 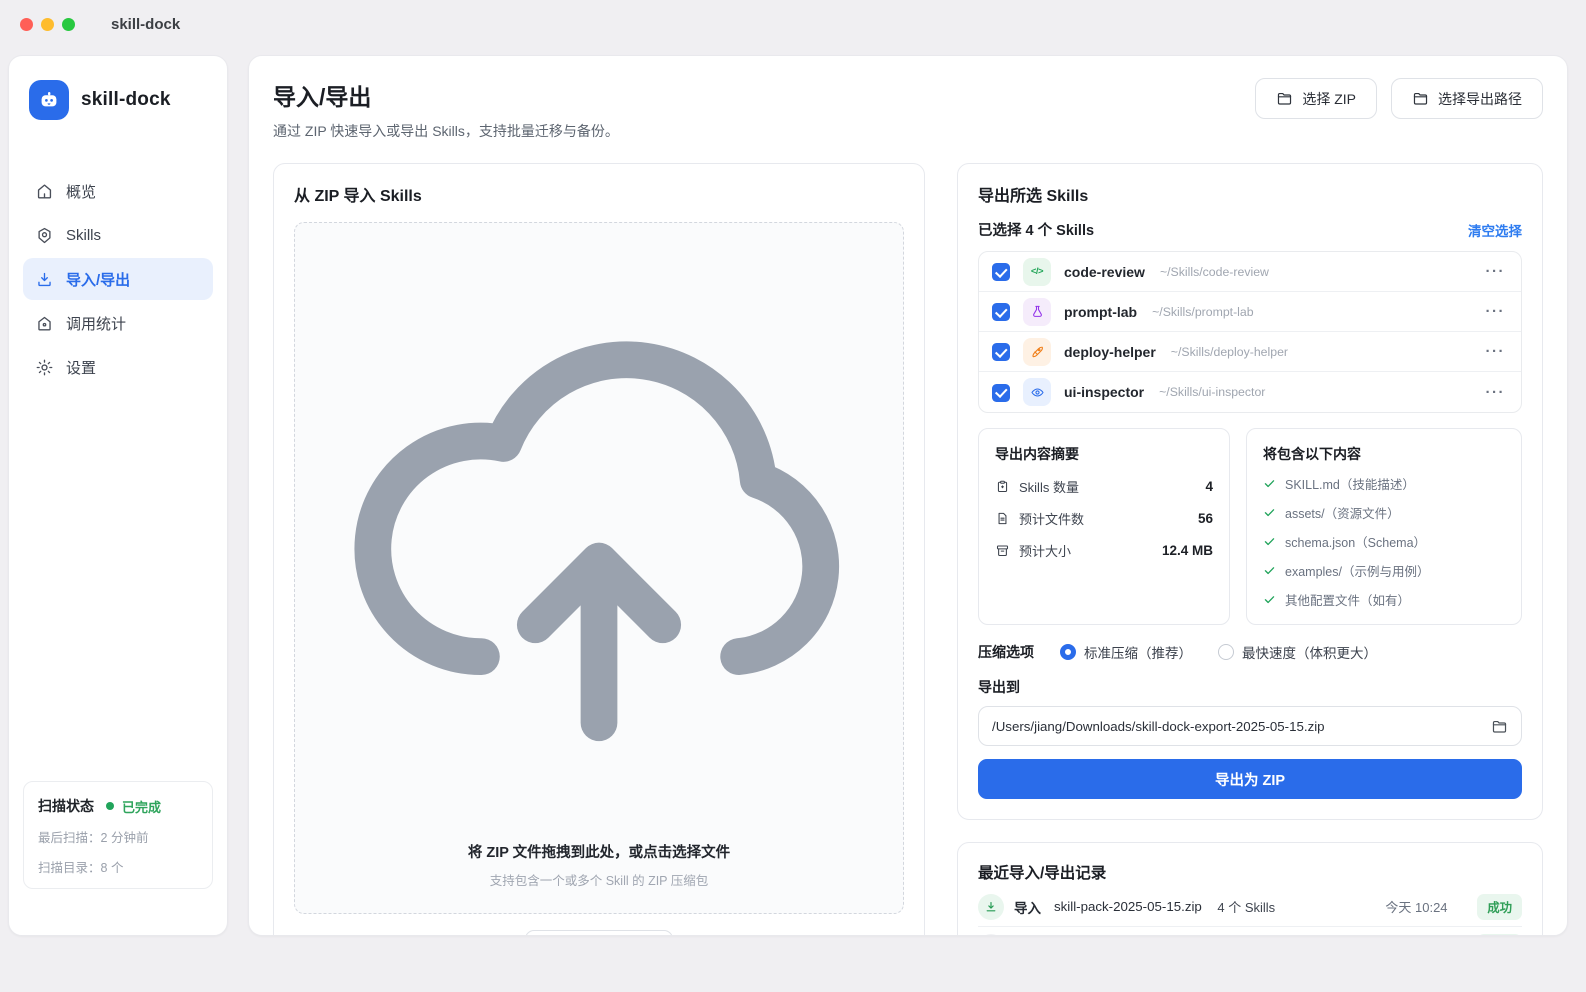 I want to click on traffic-lights, so click(x=47, y=24).